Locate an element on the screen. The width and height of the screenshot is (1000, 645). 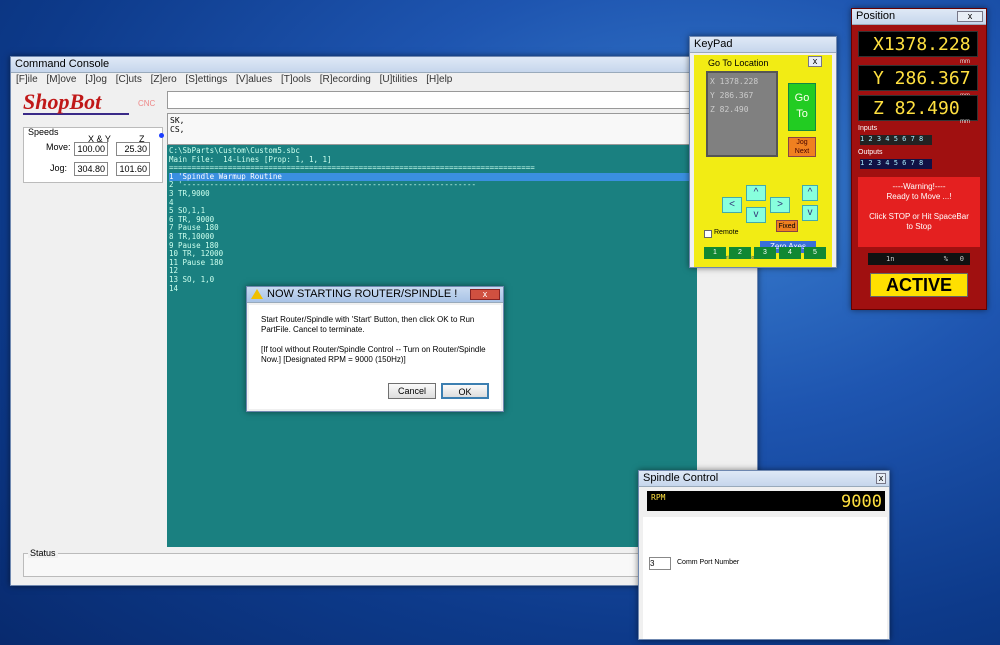
jog-next-button: Jog Next is located at coordinates (802, 147).